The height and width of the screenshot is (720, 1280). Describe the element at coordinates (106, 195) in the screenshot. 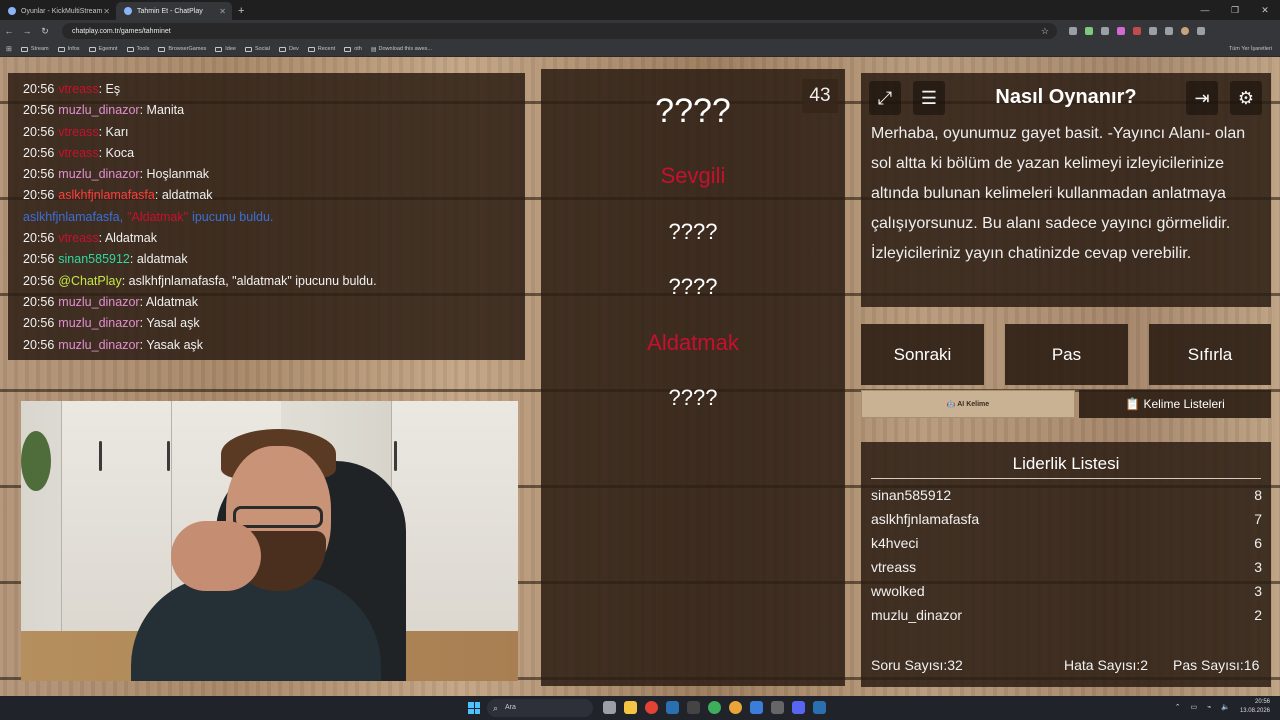

I see `chat-username: aslkhfjnlamafasfa` at that location.